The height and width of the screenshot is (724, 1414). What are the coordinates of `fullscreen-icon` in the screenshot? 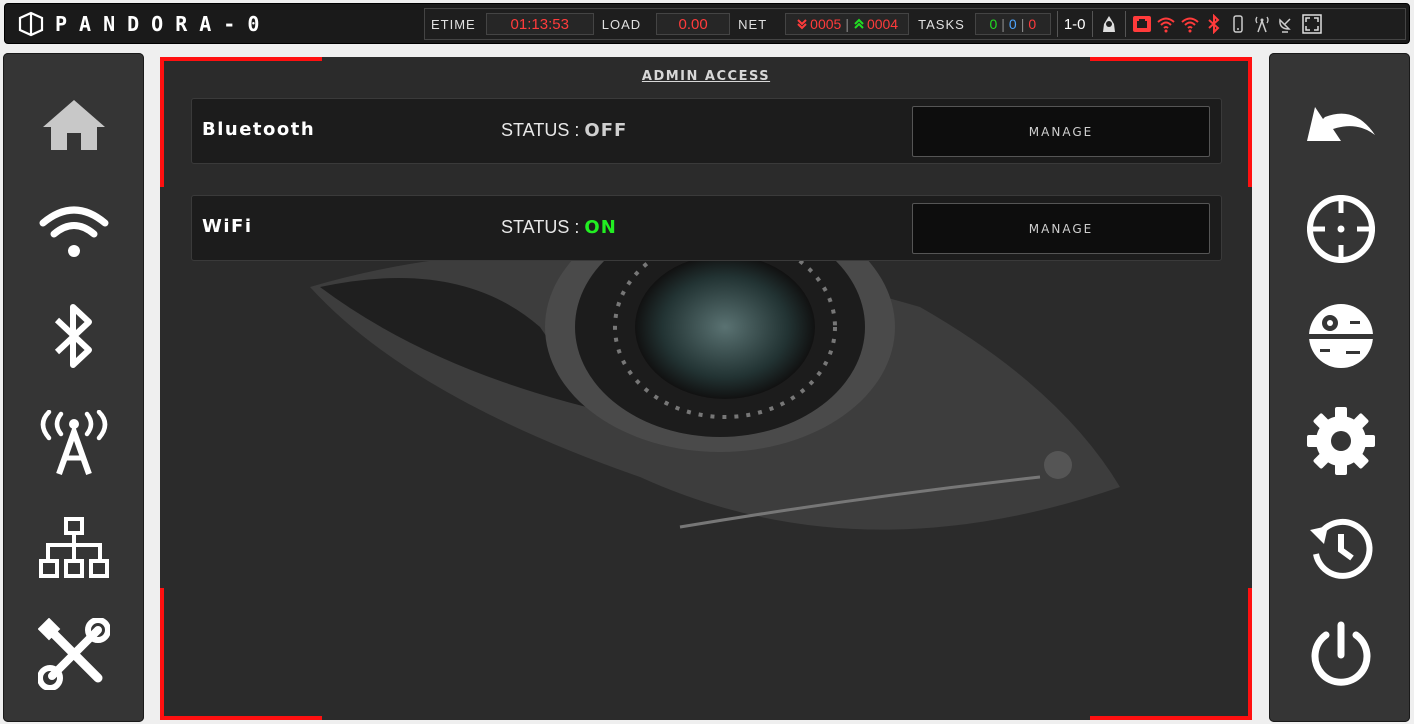 It's located at (1311, 24).